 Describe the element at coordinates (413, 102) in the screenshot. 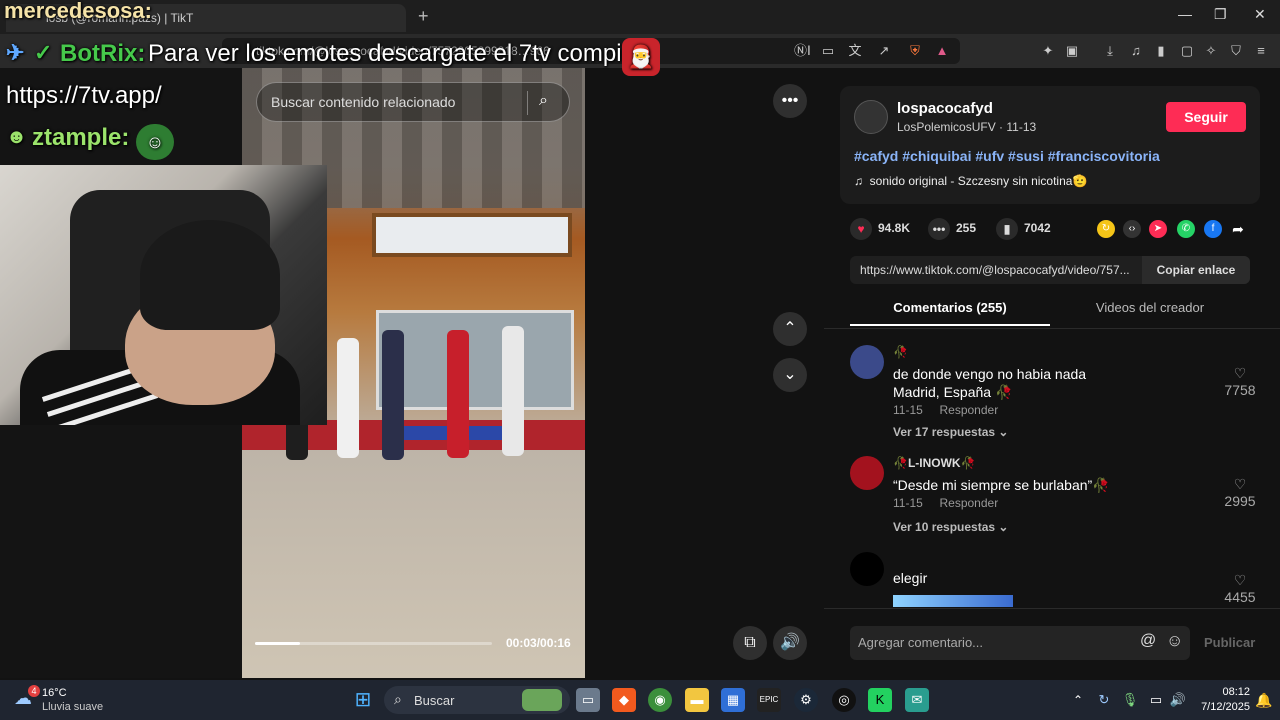

I see `related-search-box: Buscar contenido relacionado ⌕` at that location.